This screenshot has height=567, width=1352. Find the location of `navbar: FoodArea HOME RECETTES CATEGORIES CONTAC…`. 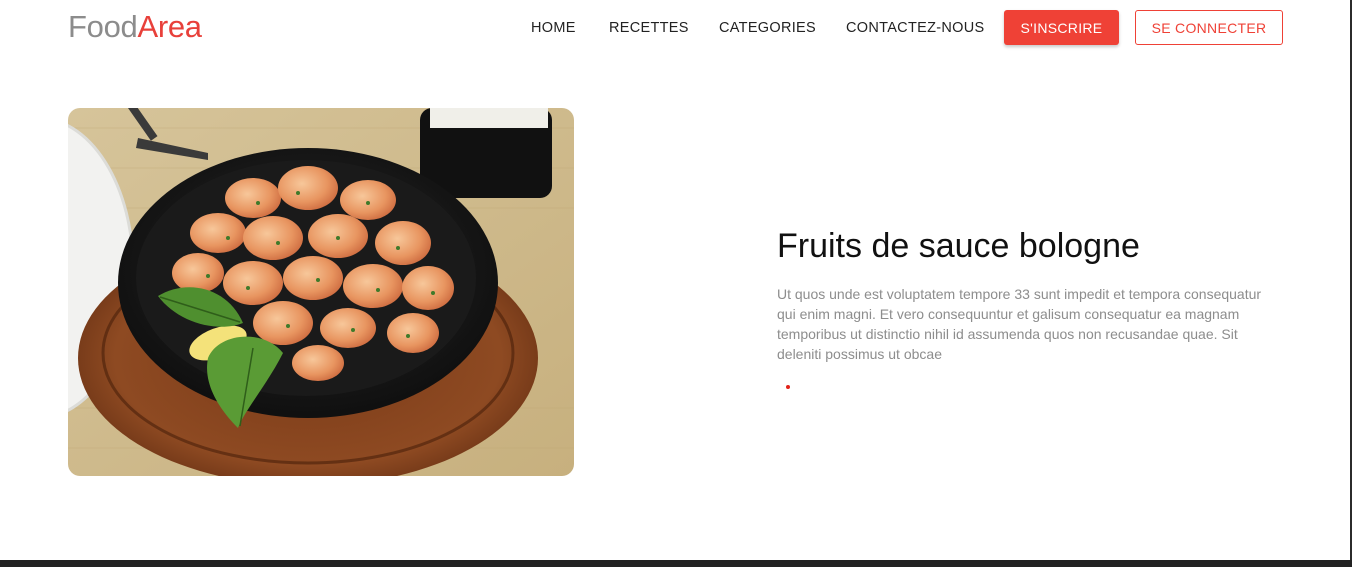

navbar: FoodArea HOME RECETTES CATEGORIES CONTAC… is located at coordinates (676, 28).